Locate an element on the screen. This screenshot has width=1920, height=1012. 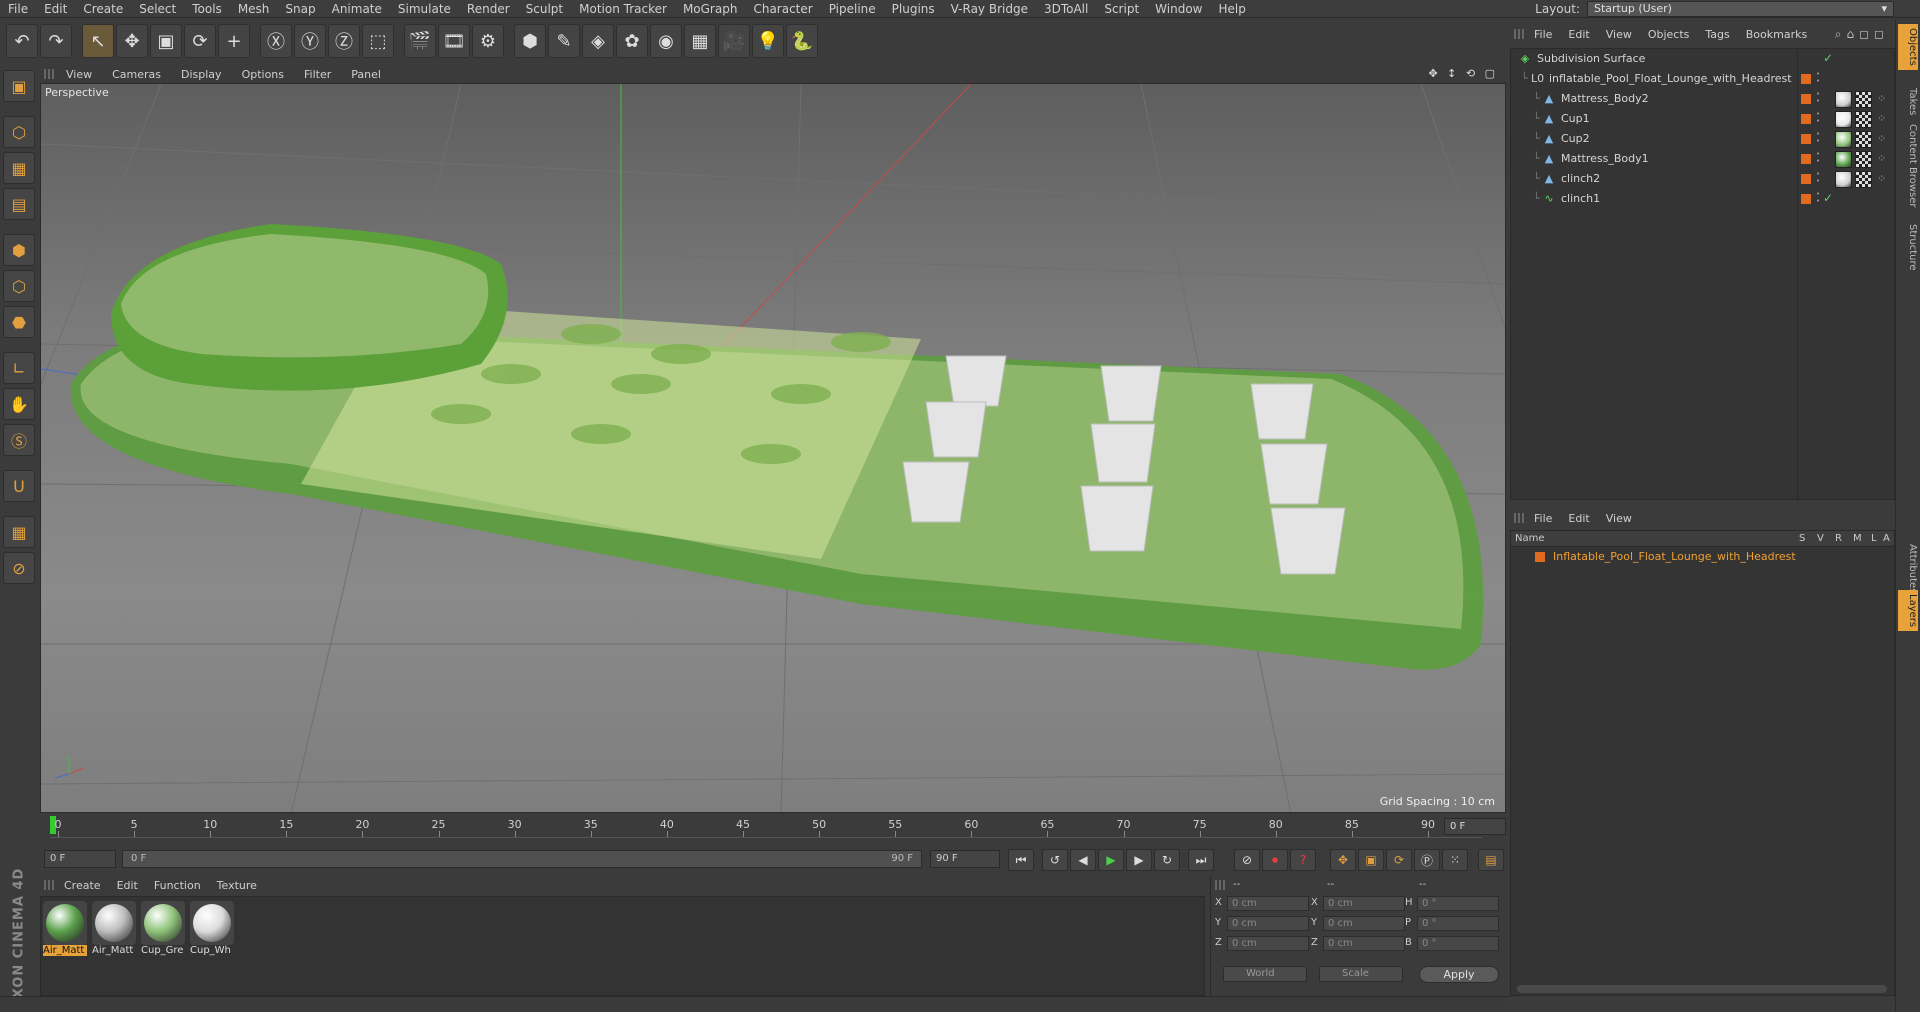
redo-icon: ↷ is located at coordinates (56, 41).